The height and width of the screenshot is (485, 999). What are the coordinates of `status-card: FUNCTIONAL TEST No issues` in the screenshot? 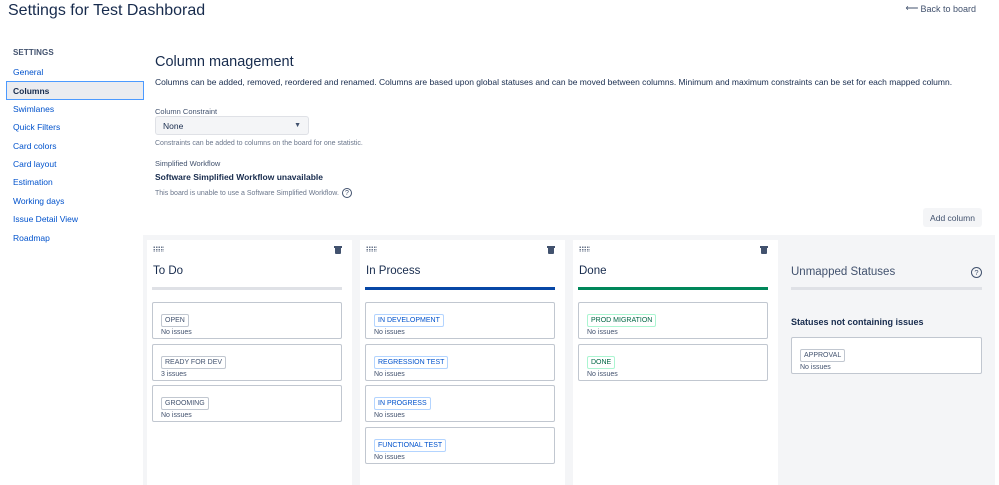 It's located at (460, 445).